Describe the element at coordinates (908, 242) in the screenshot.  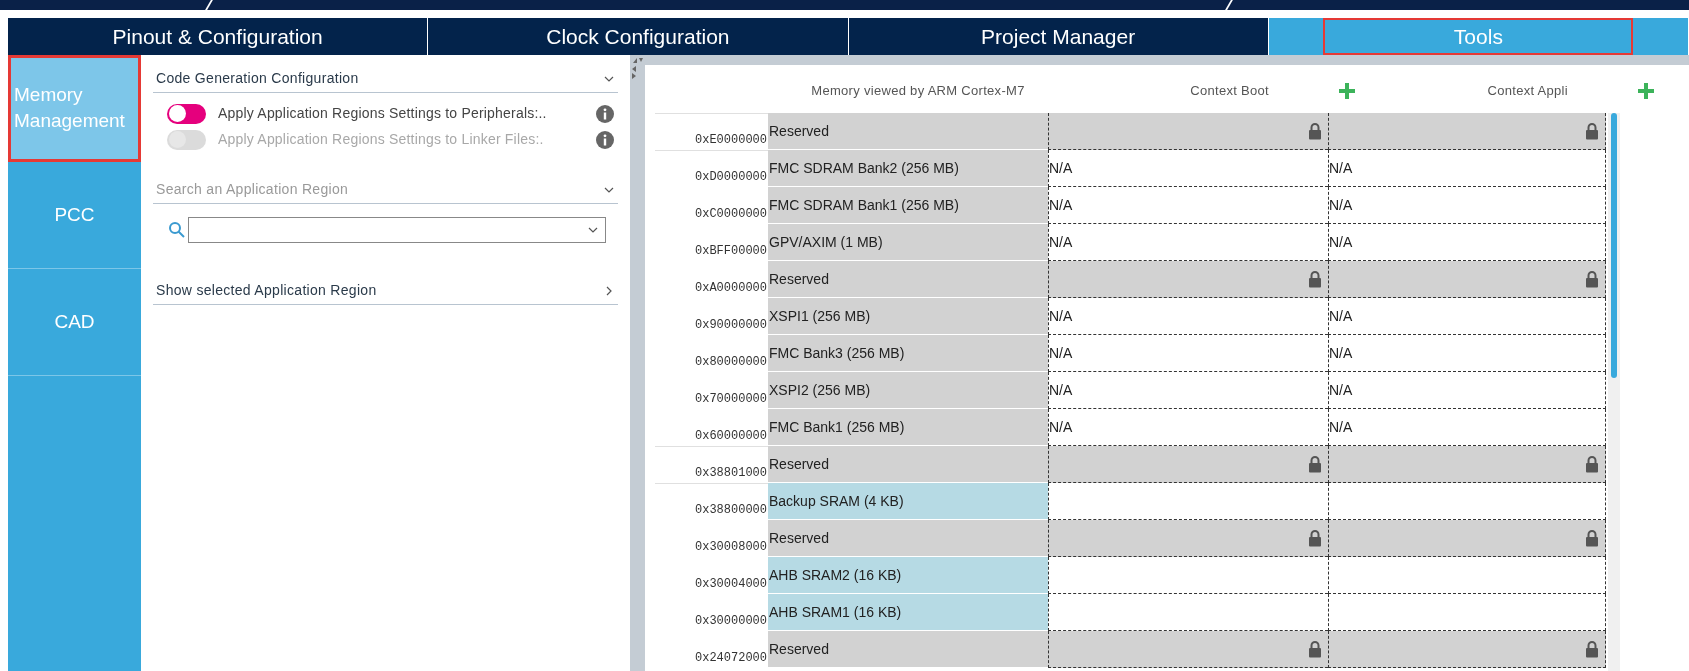
I see `memory-region: GPV/AXIM (1 MB)` at that location.